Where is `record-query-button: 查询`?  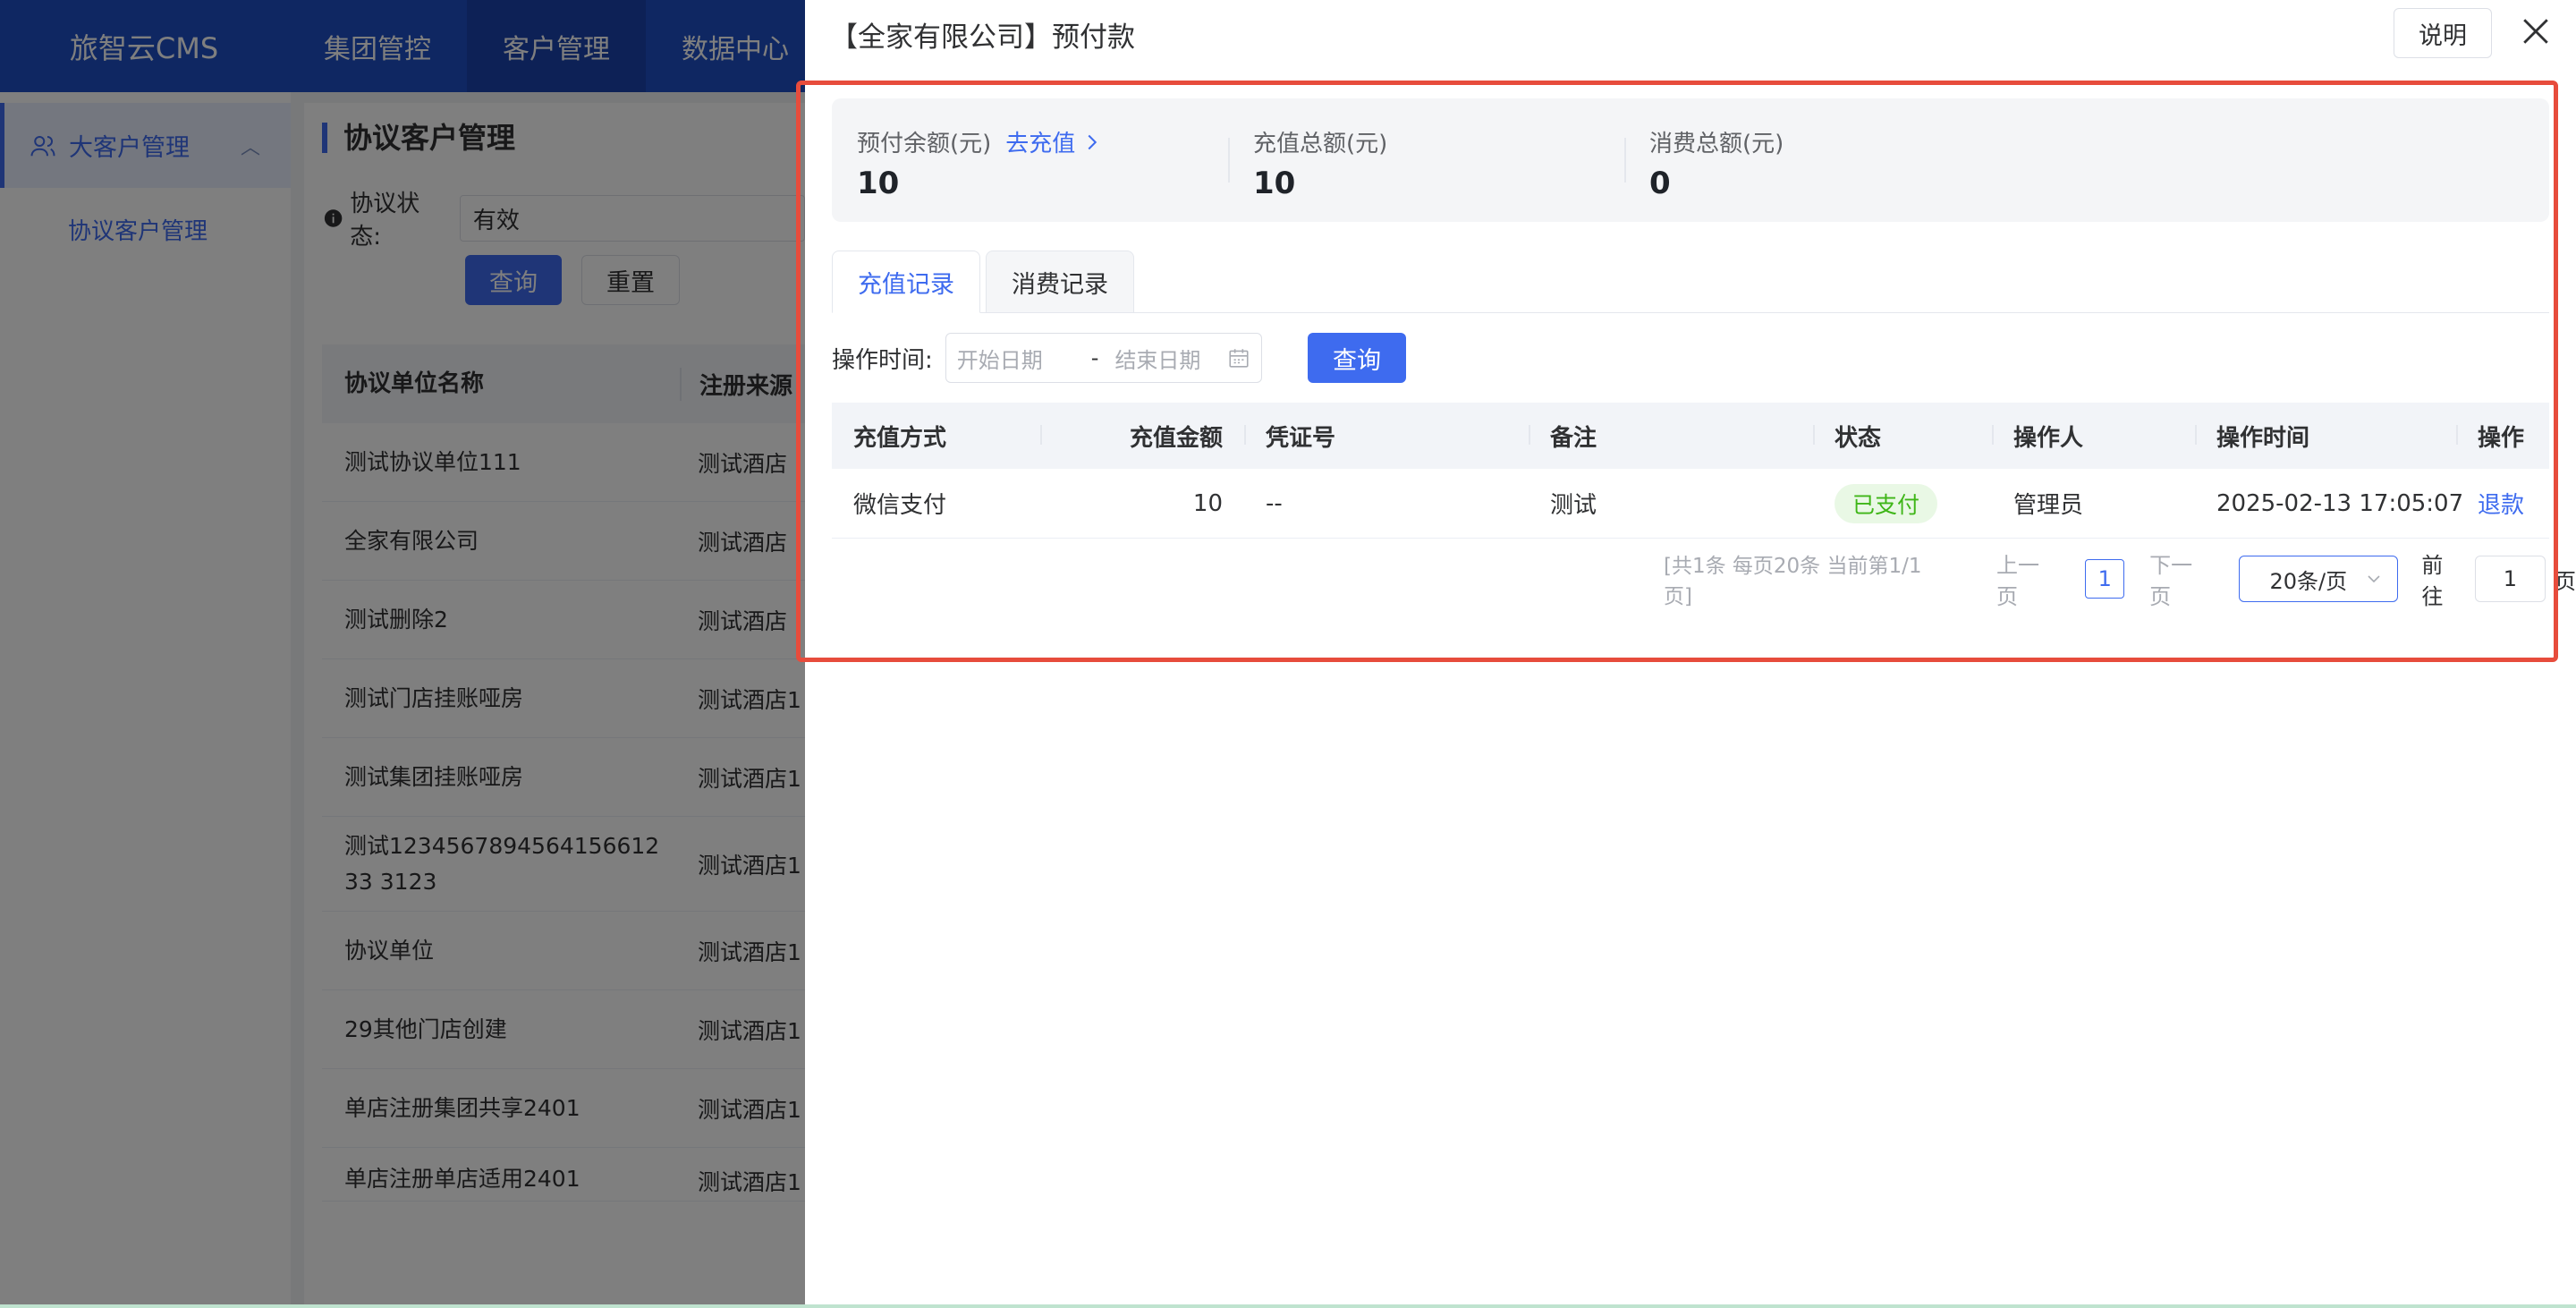 record-query-button: 查询 is located at coordinates (1357, 358).